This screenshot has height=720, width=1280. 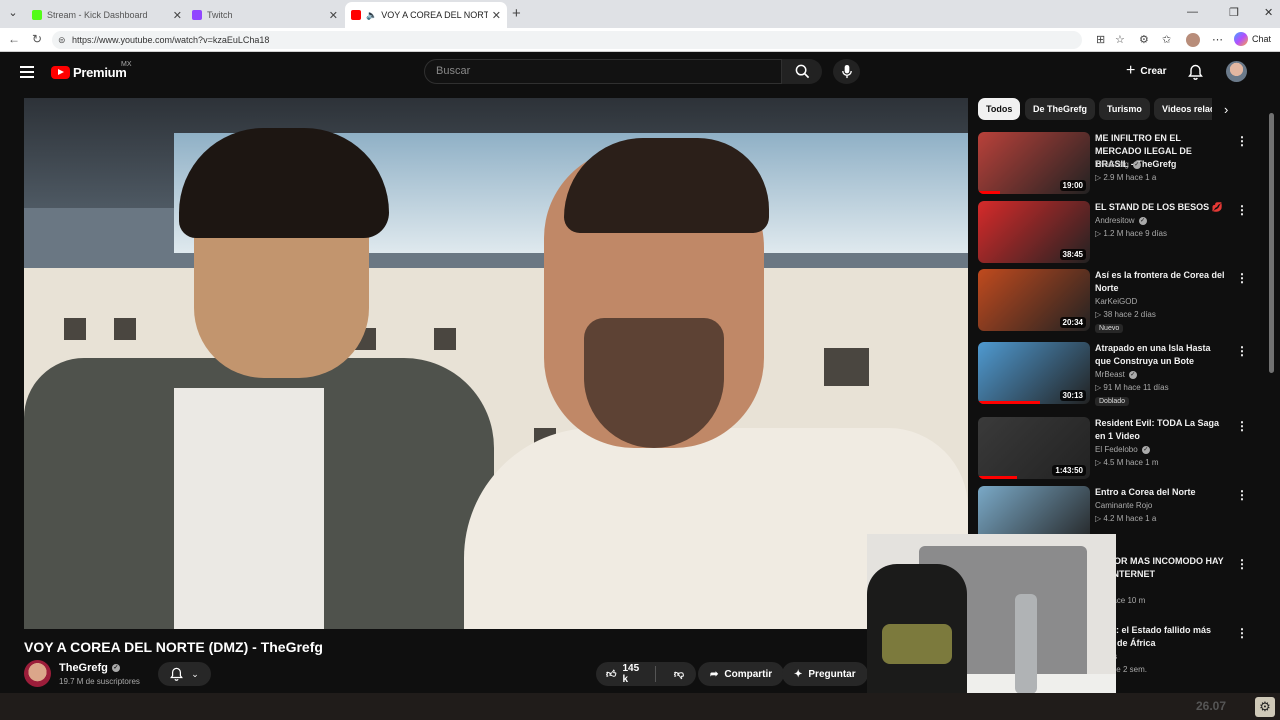 I want to click on share-button: ➦ Compartir, so click(x=741, y=674).